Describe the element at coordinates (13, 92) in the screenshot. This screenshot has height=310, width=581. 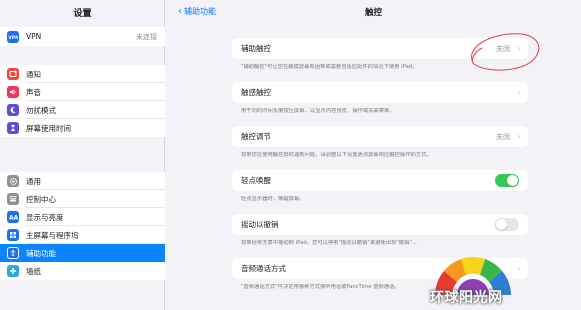
I see `speaker-icon` at that location.